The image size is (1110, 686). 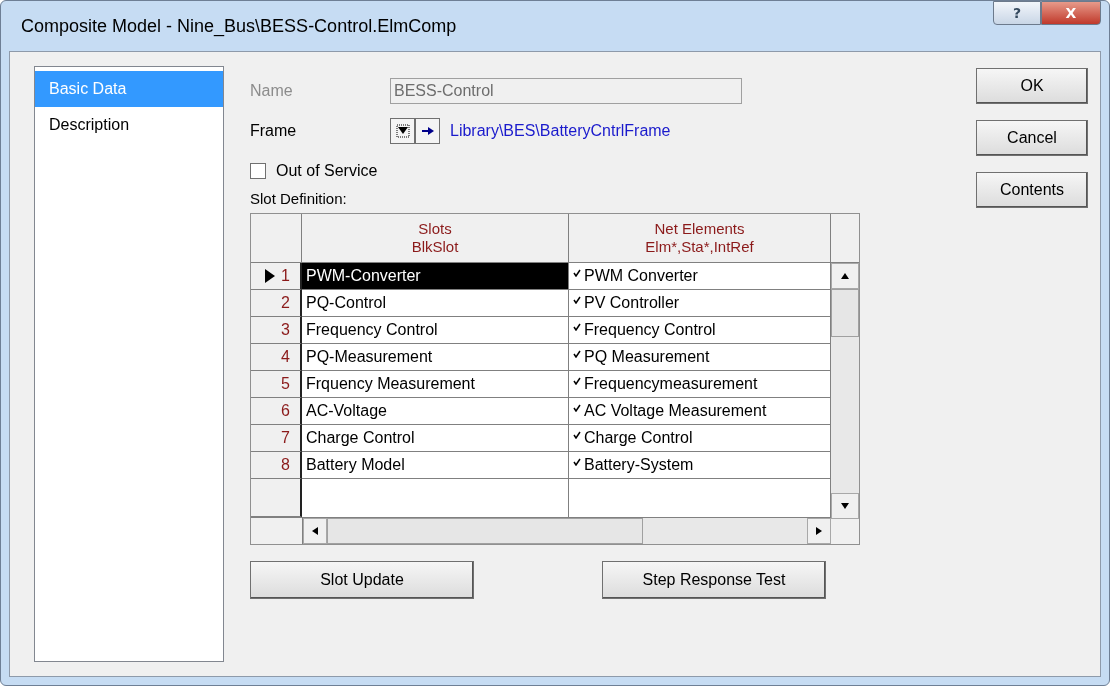 What do you see at coordinates (435, 384) in the screenshot?
I see `table-cell: Frquency Measurement` at bounding box center [435, 384].